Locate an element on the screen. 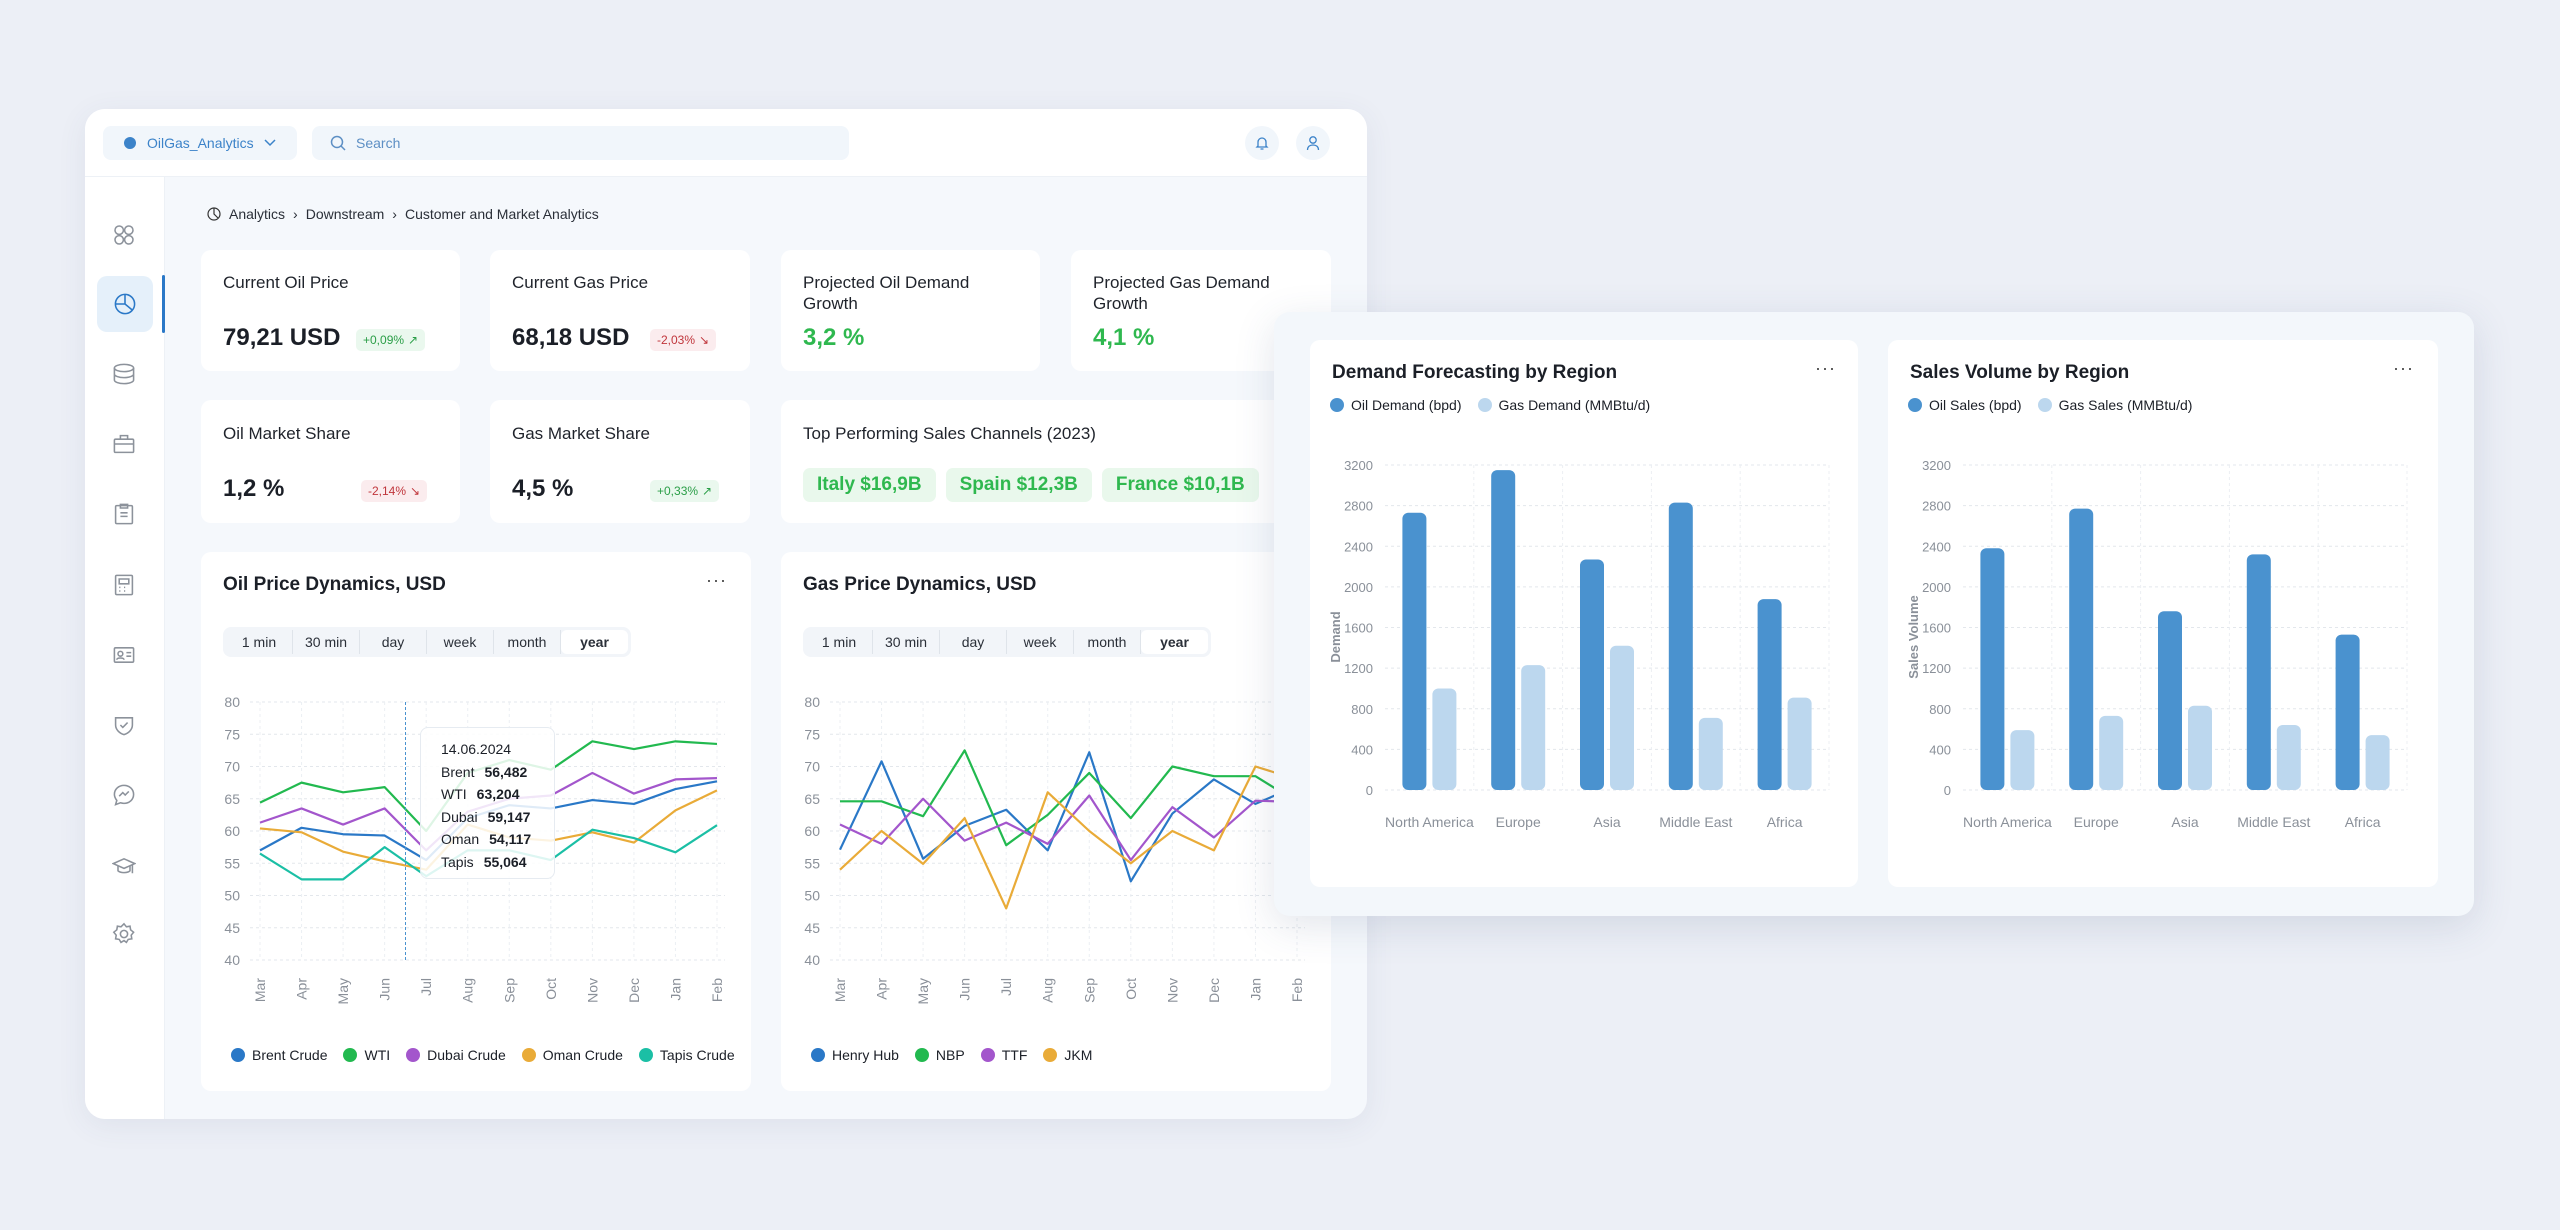  sidebar-item-database is located at coordinates (124, 374).